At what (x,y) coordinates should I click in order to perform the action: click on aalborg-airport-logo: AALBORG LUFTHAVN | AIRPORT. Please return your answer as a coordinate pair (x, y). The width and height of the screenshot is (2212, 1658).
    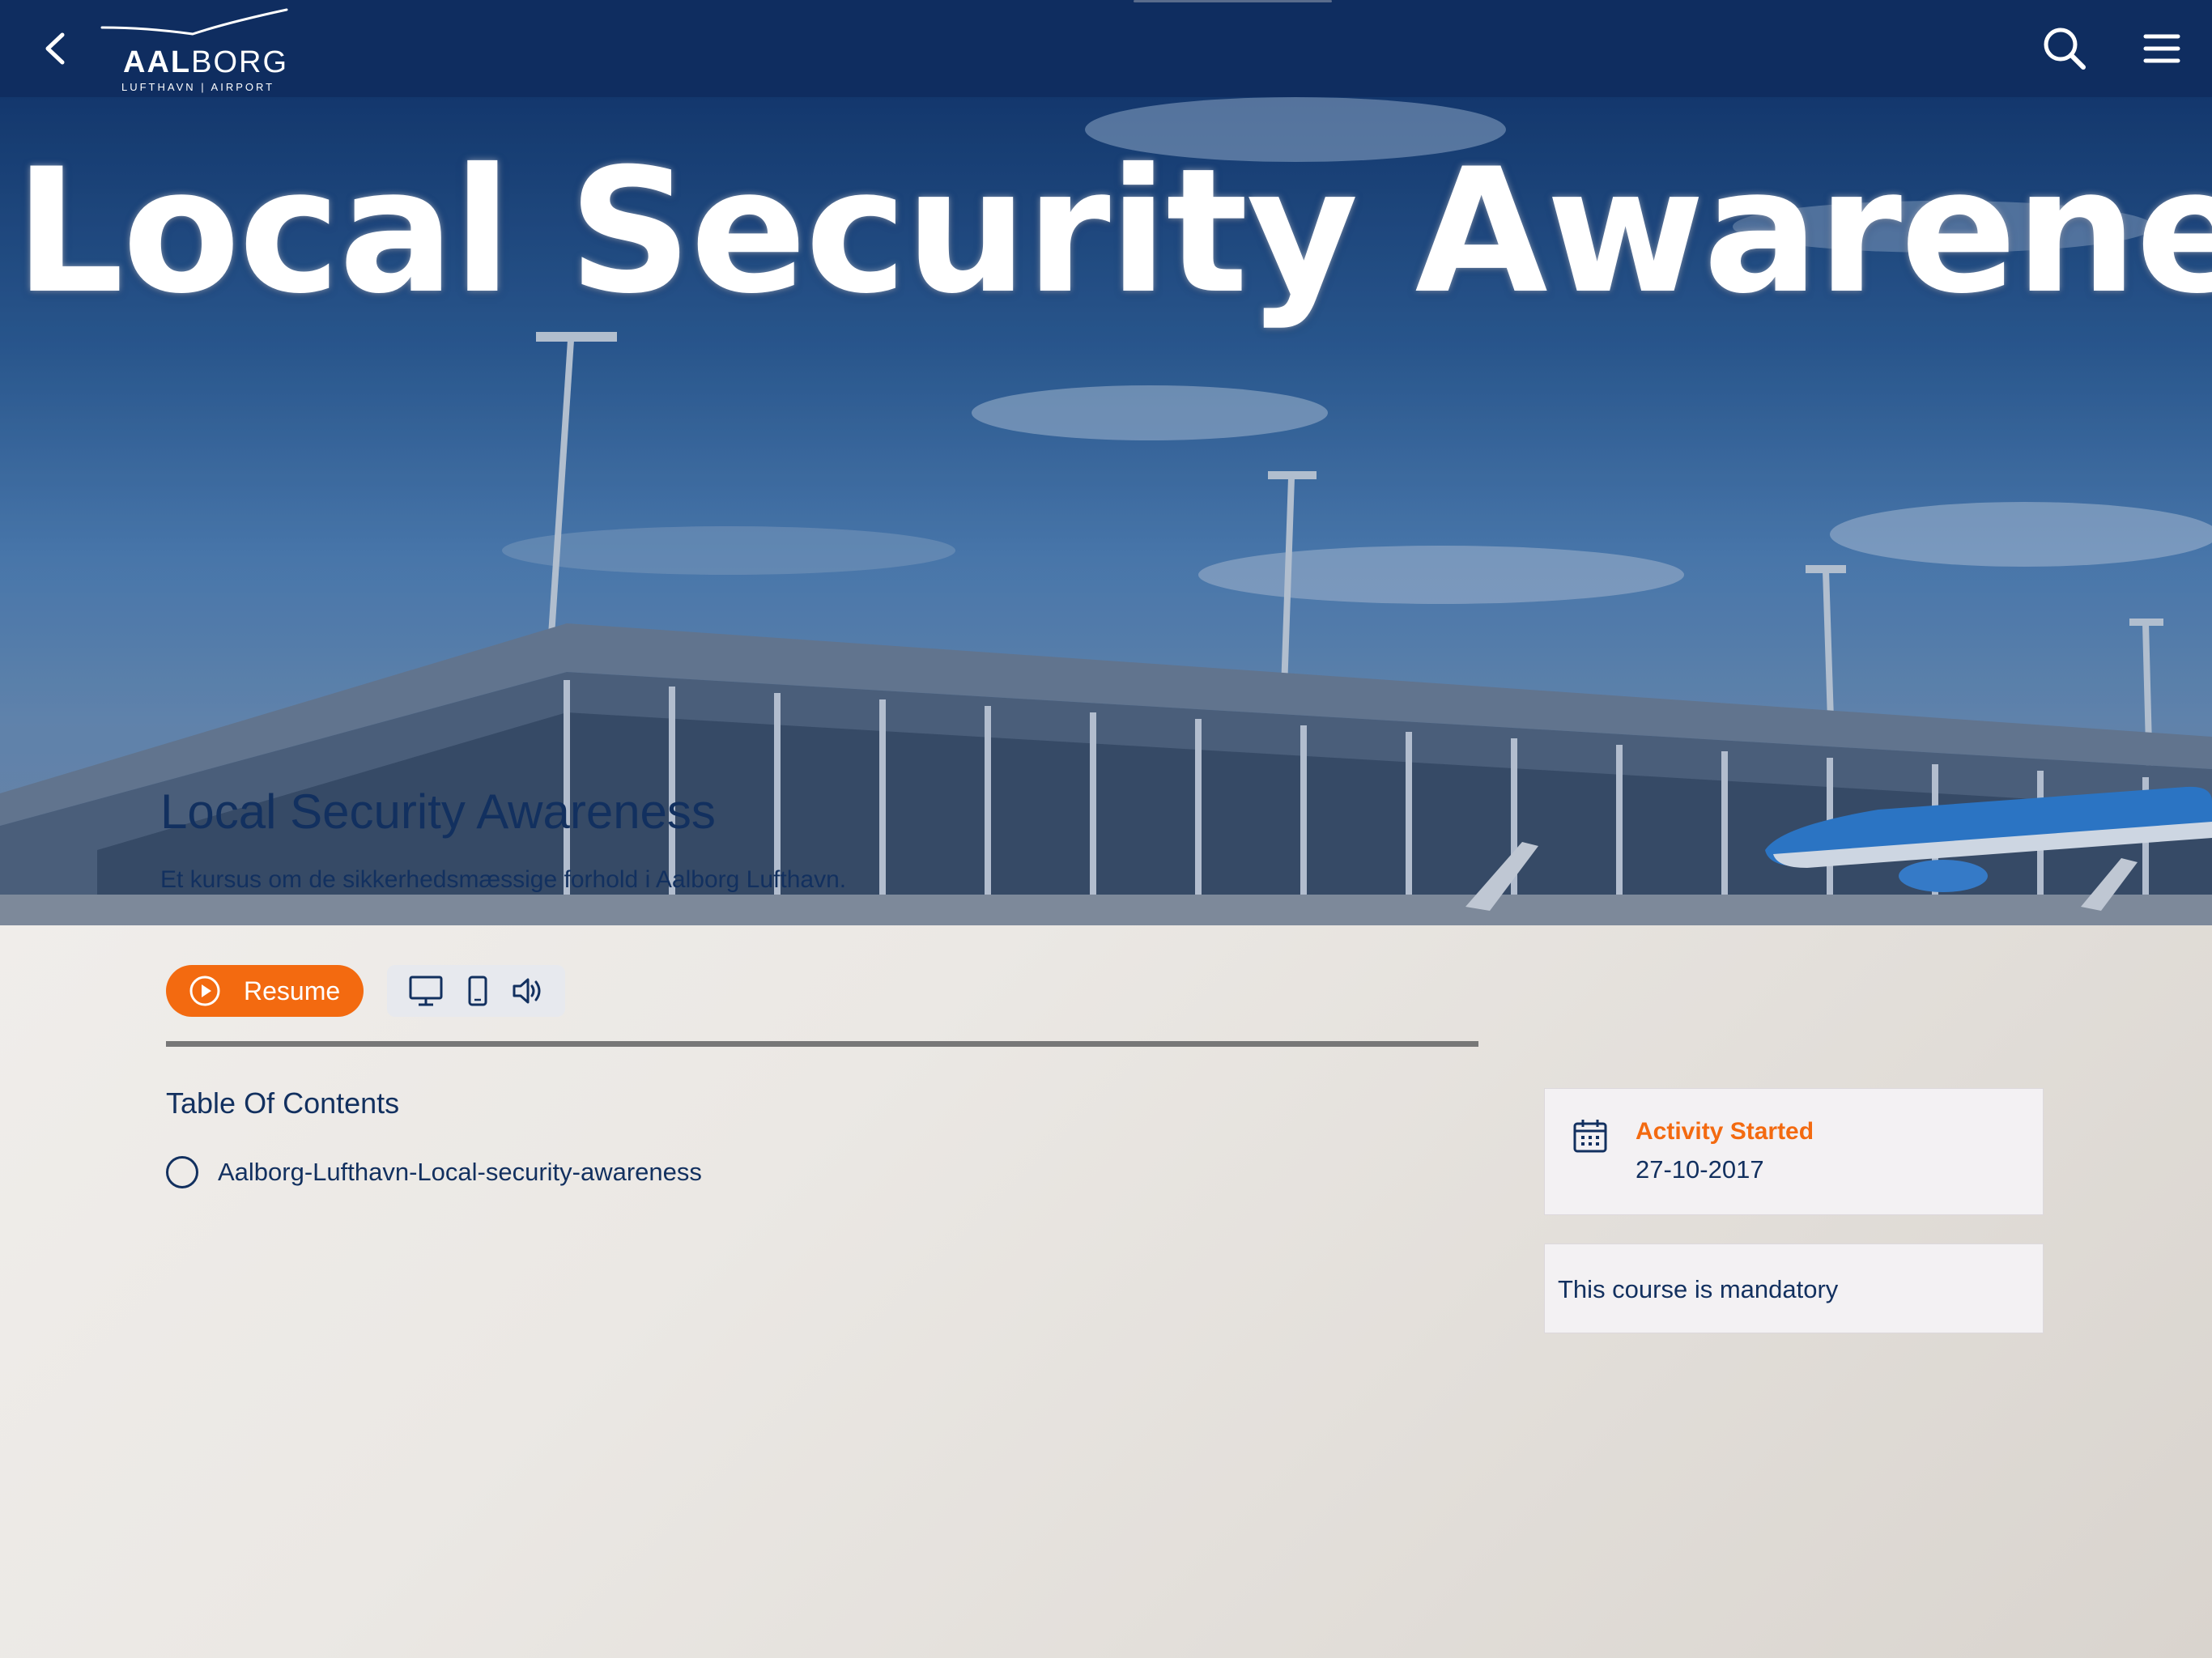
    Looking at the image, I should click on (194, 49).